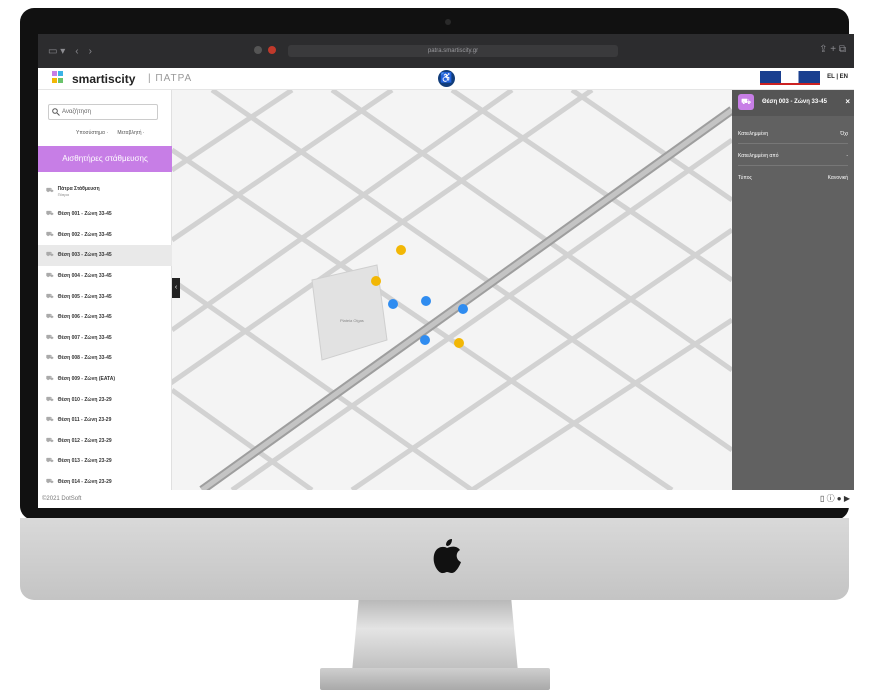 This screenshot has width=869, height=694. I want to click on list-item-label: Θέση 011 - Ζώνη 23-29, so click(84, 420).